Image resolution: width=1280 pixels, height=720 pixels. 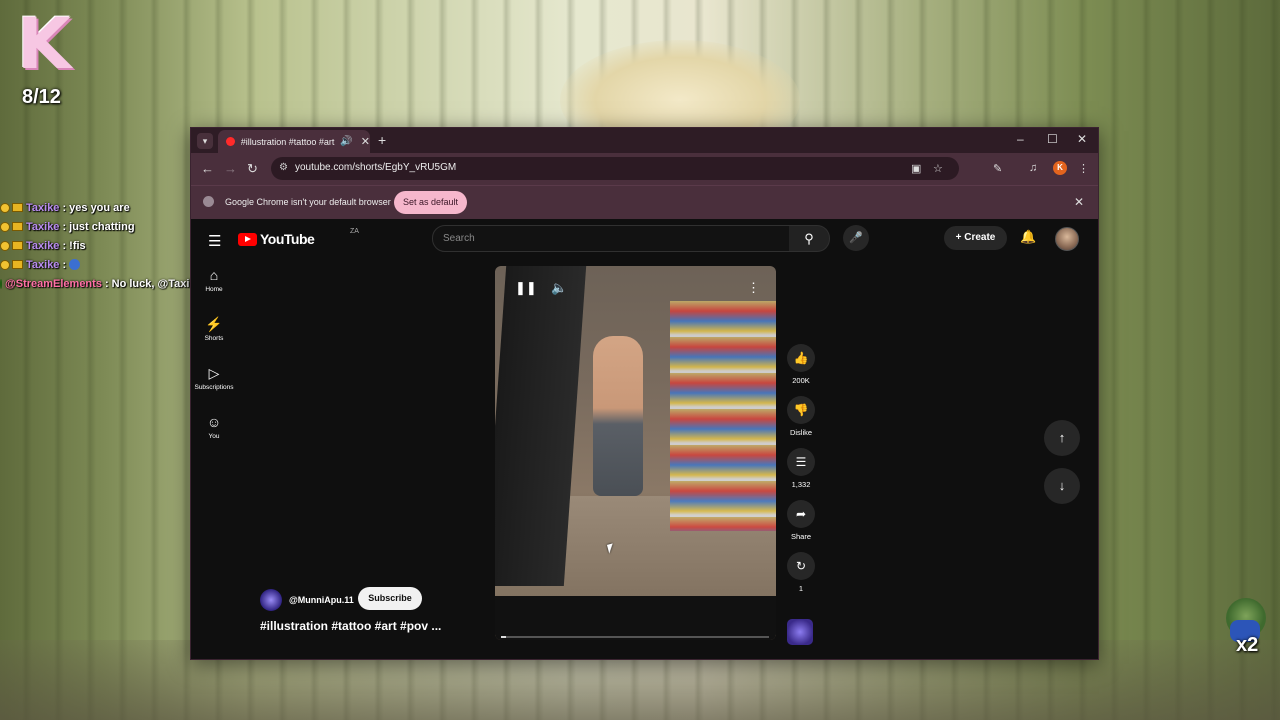 I want to click on set-default-button: Set as default, so click(x=430, y=202).